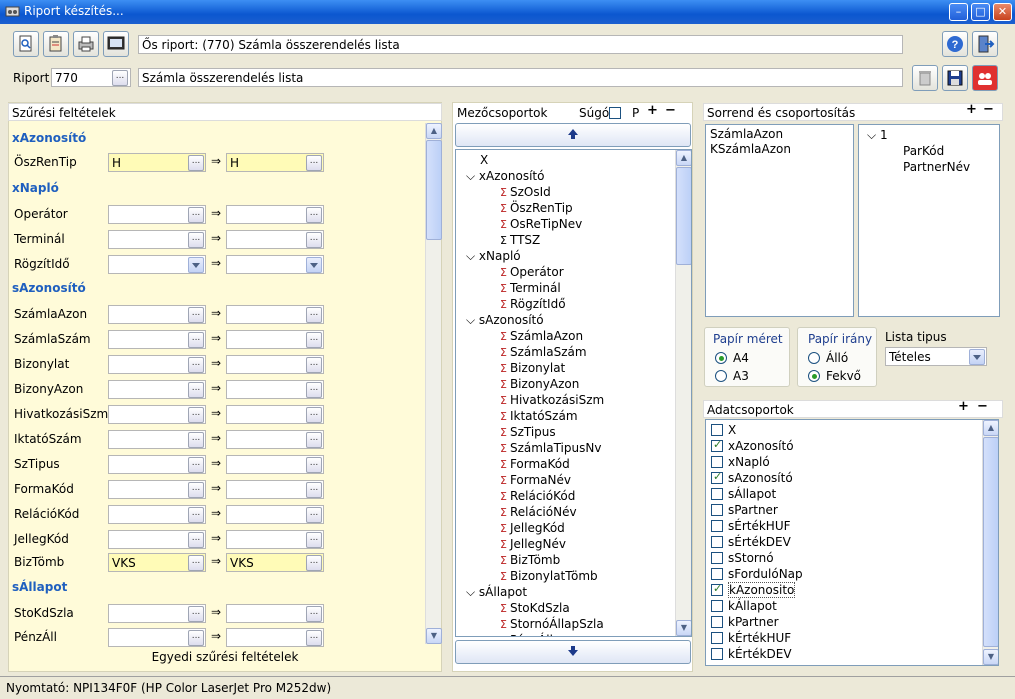 This screenshot has width=1015, height=699. Describe the element at coordinates (530, 560) in the screenshot. I see `field-tree-leaf: Σ BizTömb` at that location.